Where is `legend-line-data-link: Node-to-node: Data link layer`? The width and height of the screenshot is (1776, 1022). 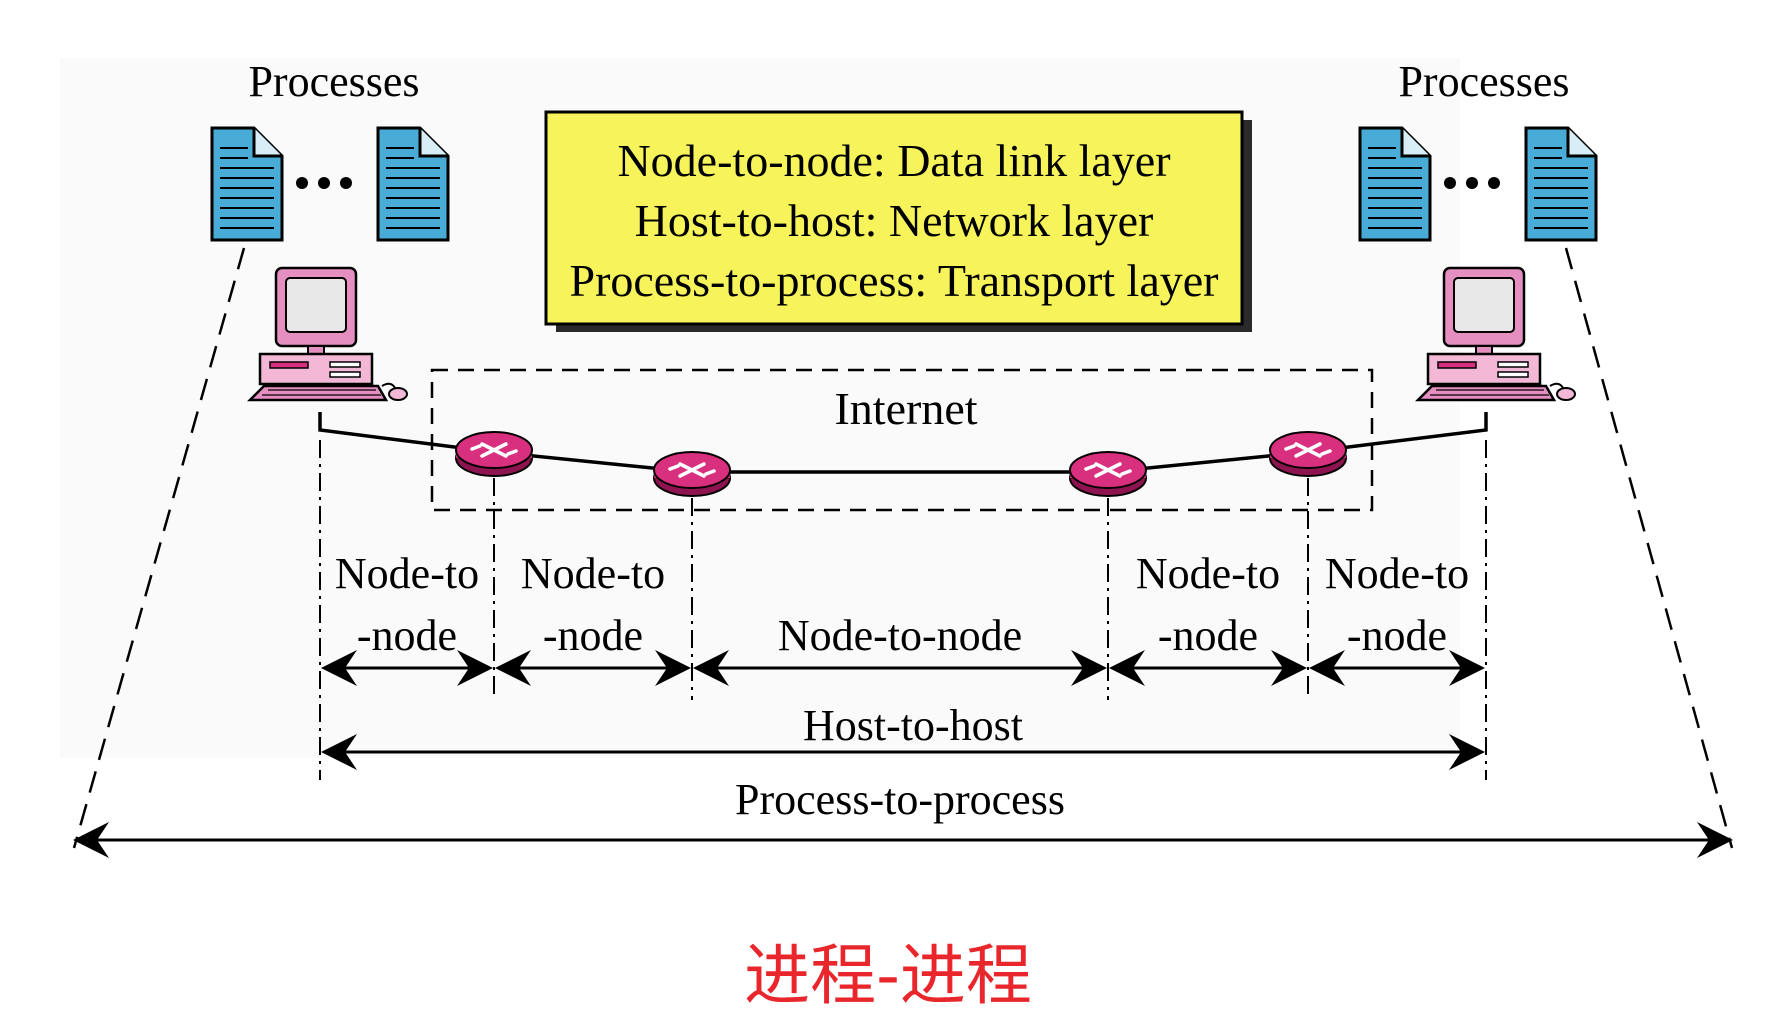
legend-line-data-link: Node-to-node: Data link layer is located at coordinates (893, 160).